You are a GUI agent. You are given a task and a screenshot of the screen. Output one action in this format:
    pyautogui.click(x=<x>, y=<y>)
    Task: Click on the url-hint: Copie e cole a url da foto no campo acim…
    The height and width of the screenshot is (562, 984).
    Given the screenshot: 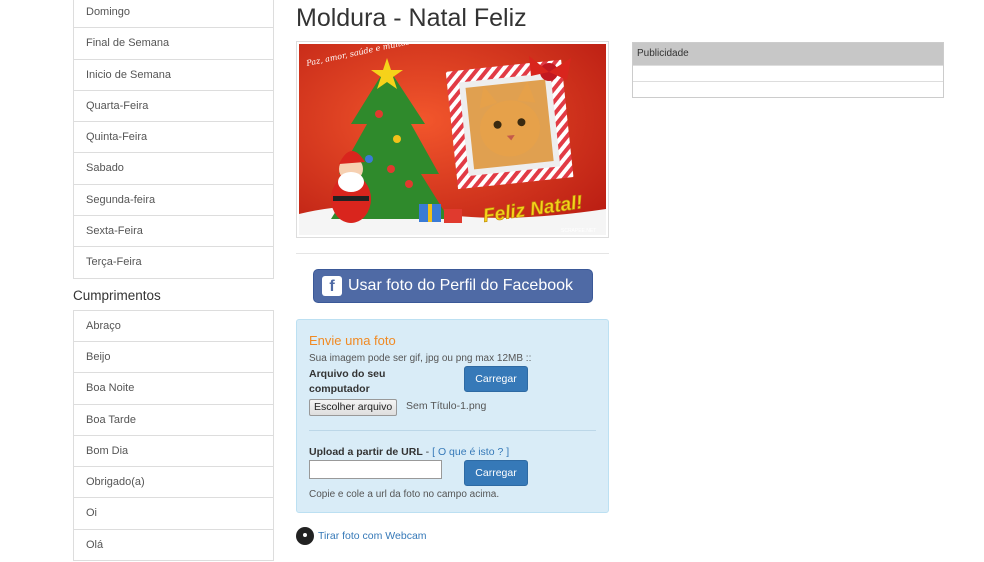 What is the action you would take?
    pyautogui.click(x=404, y=494)
    